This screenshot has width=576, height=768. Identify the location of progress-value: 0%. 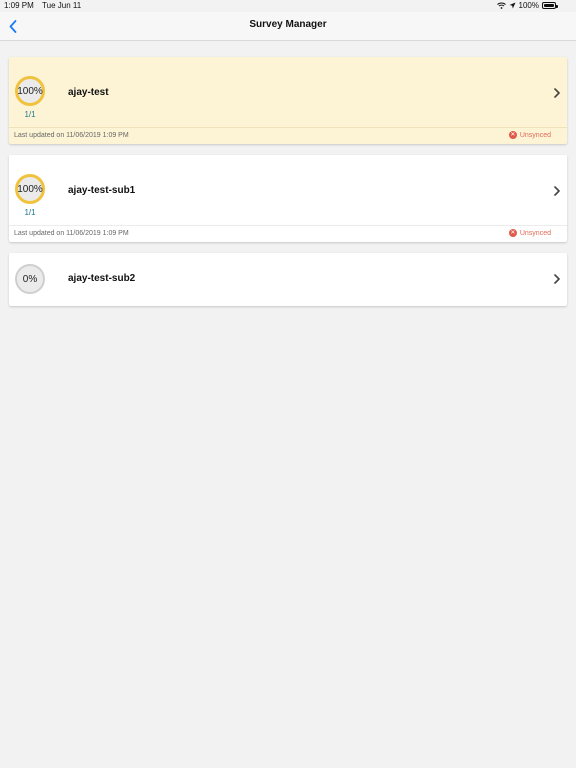
(30, 279).